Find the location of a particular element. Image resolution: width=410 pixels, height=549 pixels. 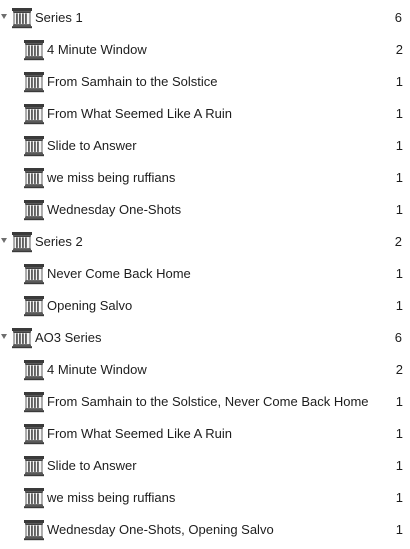

item-label: Opening Salvo is located at coordinates (90, 305).